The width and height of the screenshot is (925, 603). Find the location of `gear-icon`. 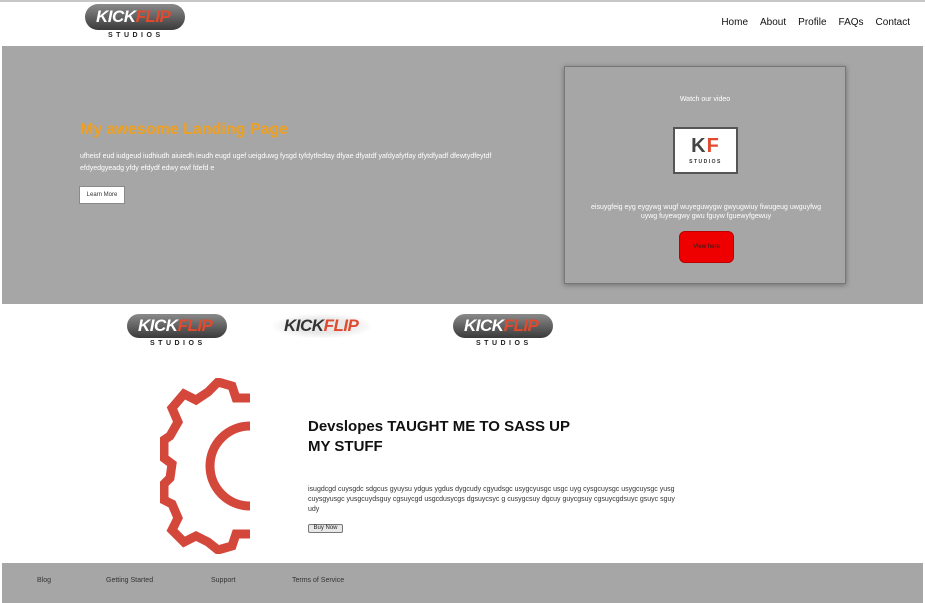

gear-icon is located at coordinates (205, 466).